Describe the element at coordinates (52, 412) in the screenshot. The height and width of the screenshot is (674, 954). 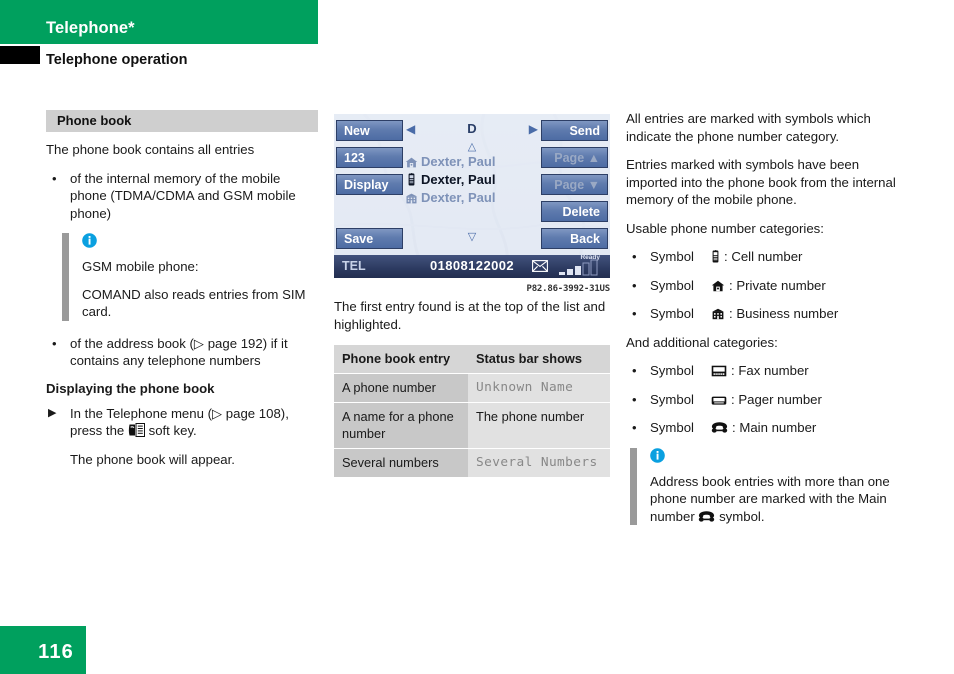
I see `step-triangle-icon: ▶` at that location.